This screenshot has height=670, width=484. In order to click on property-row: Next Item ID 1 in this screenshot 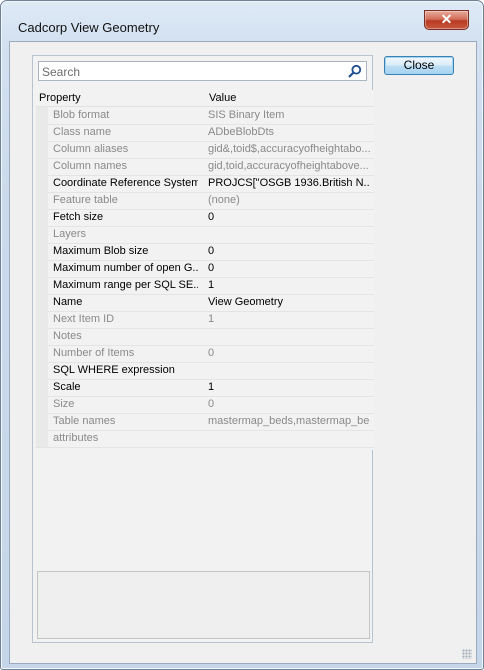, I will do `click(205, 320)`.